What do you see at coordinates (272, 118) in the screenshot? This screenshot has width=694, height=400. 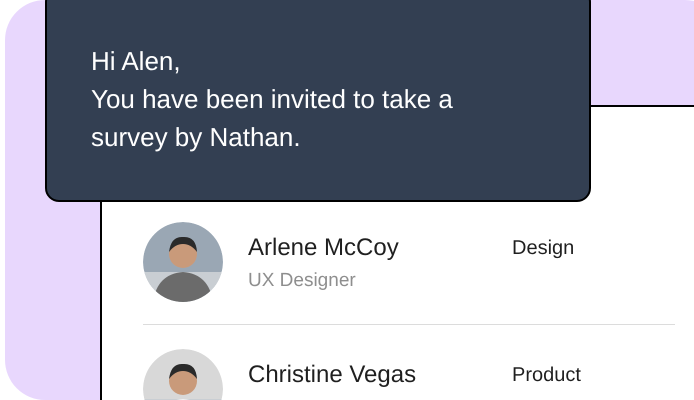 I see `invitation-text: You have been invited to take a survey by Nathan.` at bounding box center [272, 118].